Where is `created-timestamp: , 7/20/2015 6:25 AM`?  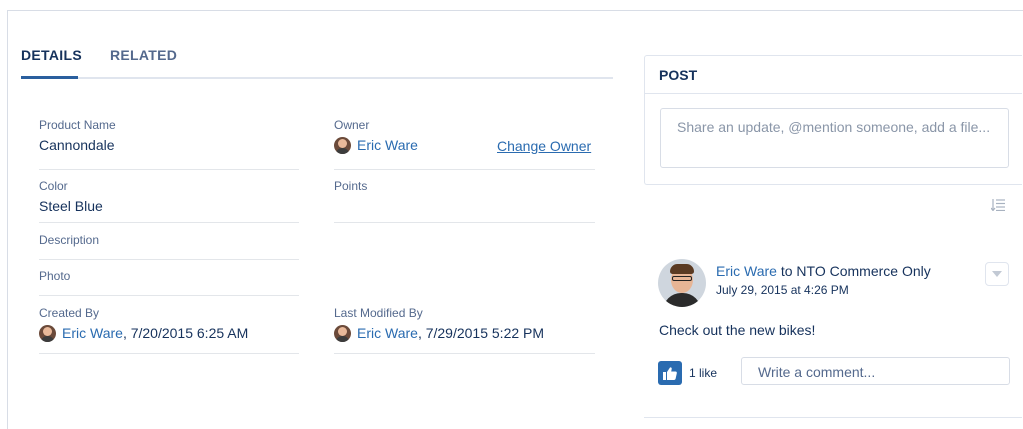
created-timestamp: , 7/20/2015 6:25 AM is located at coordinates (185, 333).